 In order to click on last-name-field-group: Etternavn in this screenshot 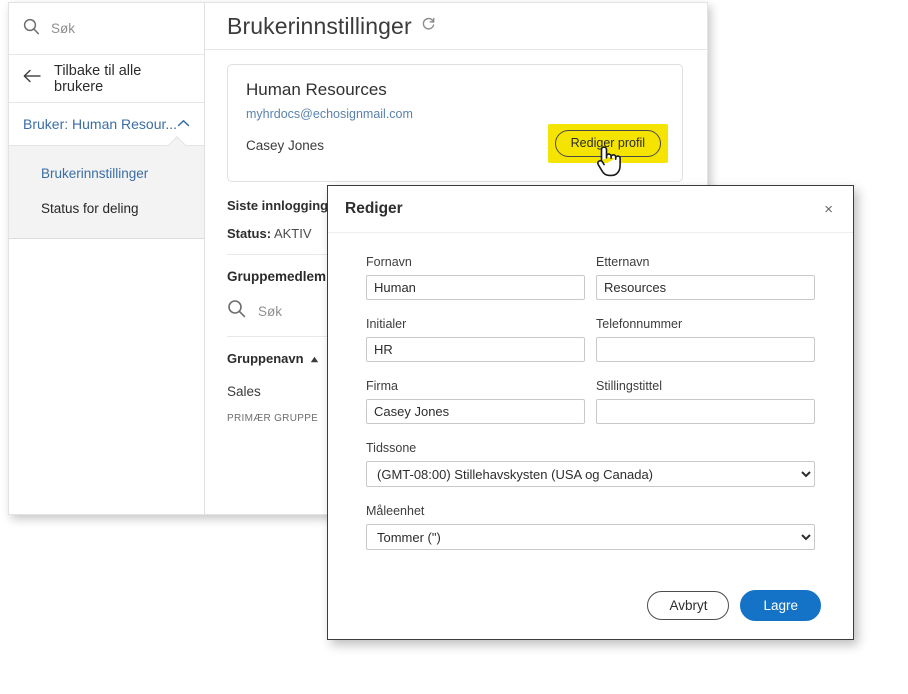, I will do `click(705, 277)`.